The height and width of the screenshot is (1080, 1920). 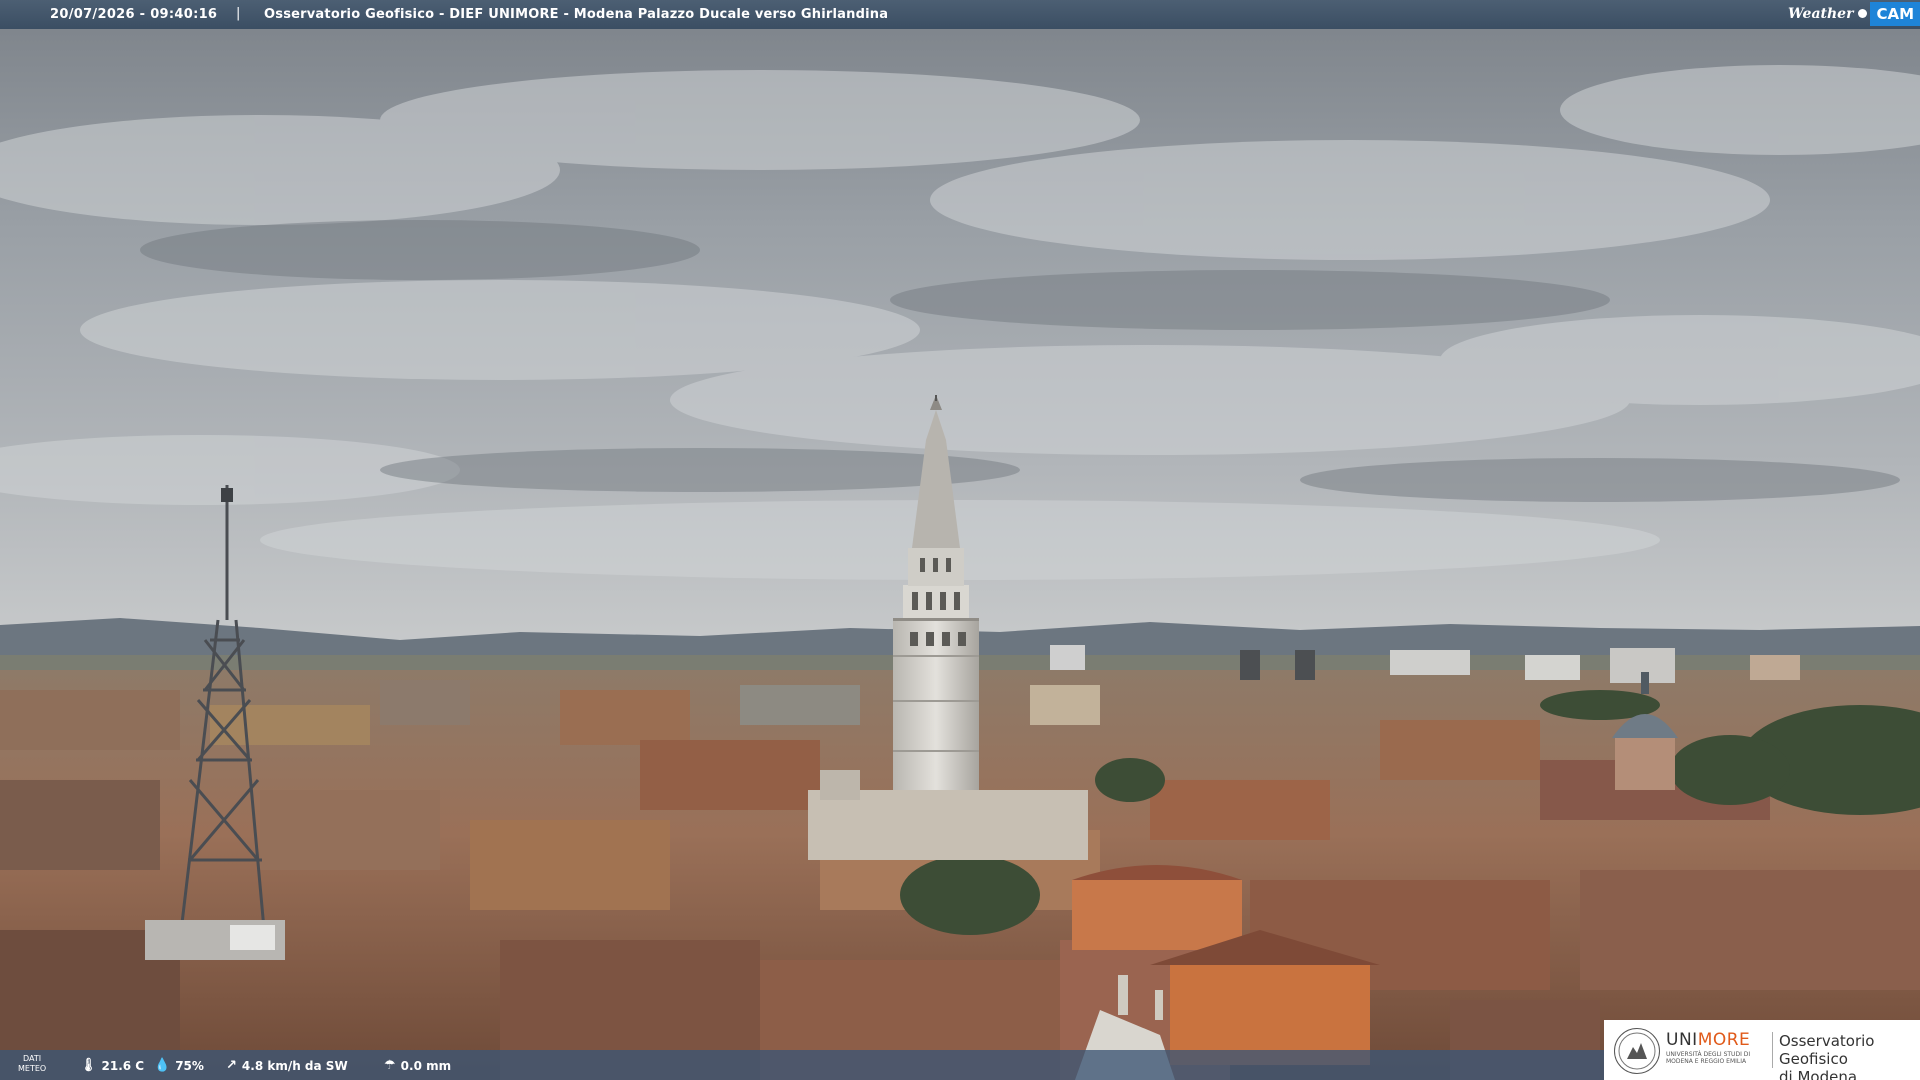 I want to click on logo-weather-text: Weather, so click(x=1820, y=13).